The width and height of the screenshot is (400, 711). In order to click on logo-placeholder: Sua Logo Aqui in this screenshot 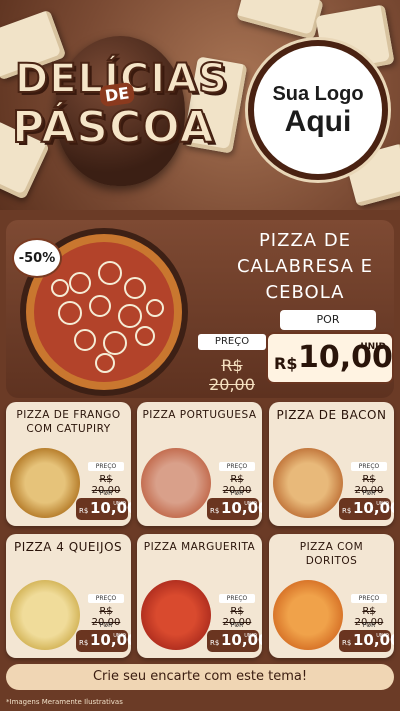, I will do `click(318, 110)`.